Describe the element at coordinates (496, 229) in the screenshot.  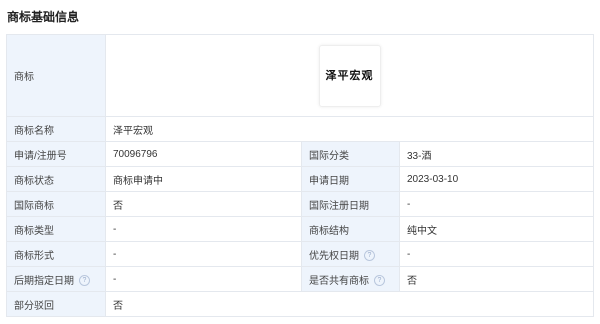
I see `structure-value: 纯中文` at that location.